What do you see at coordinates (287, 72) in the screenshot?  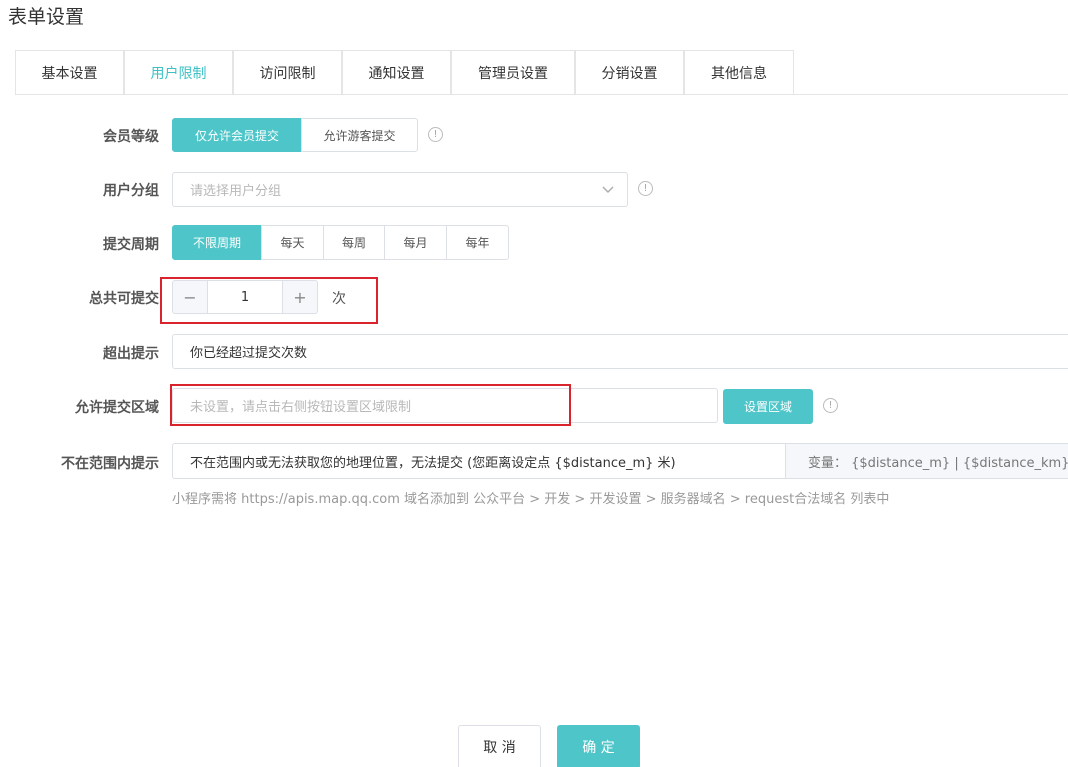 I see `tab-access-restrictions: 访问限制` at bounding box center [287, 72].